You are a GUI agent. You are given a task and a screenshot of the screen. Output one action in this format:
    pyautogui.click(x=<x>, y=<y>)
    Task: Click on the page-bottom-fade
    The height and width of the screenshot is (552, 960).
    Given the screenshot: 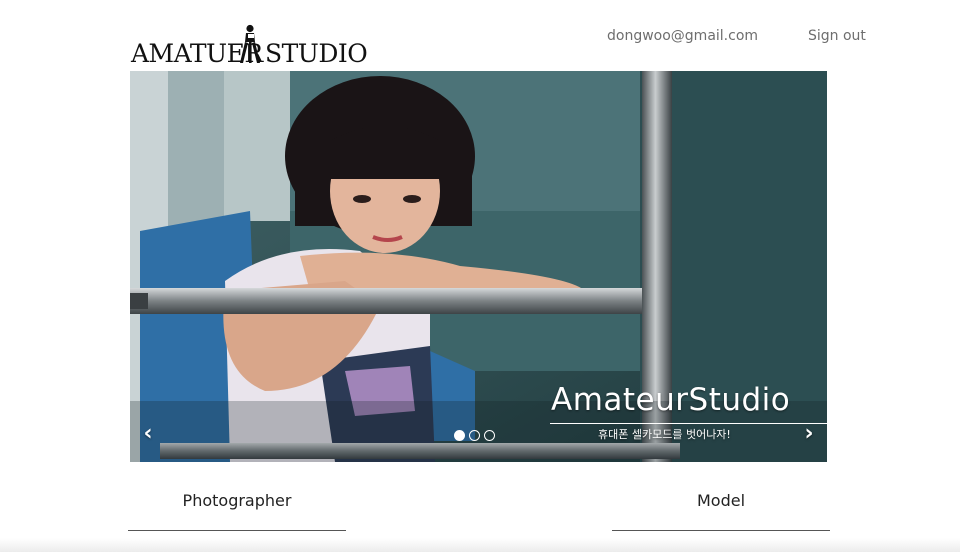 What is the action you would take?
    pyautogui.click(x=480, y=545)
    